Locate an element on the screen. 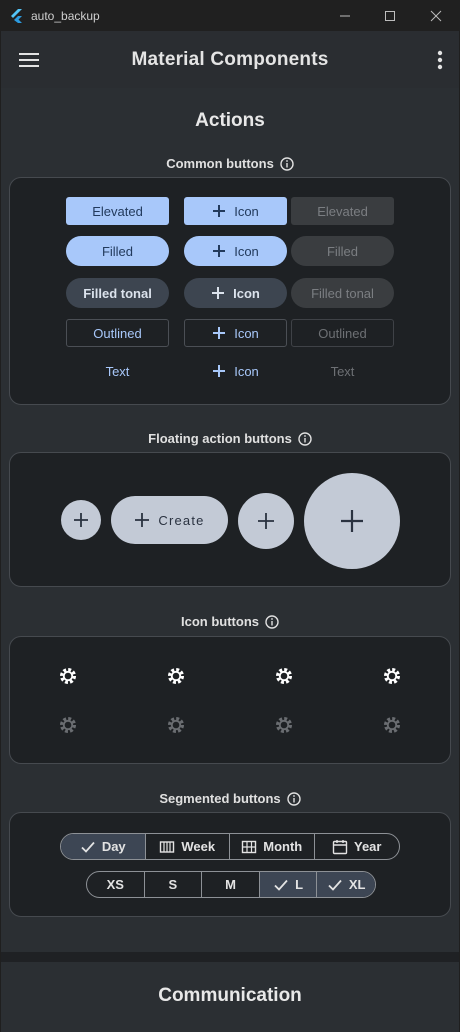  filled-button-disabled: Filled is located at coordinates (342, 251).